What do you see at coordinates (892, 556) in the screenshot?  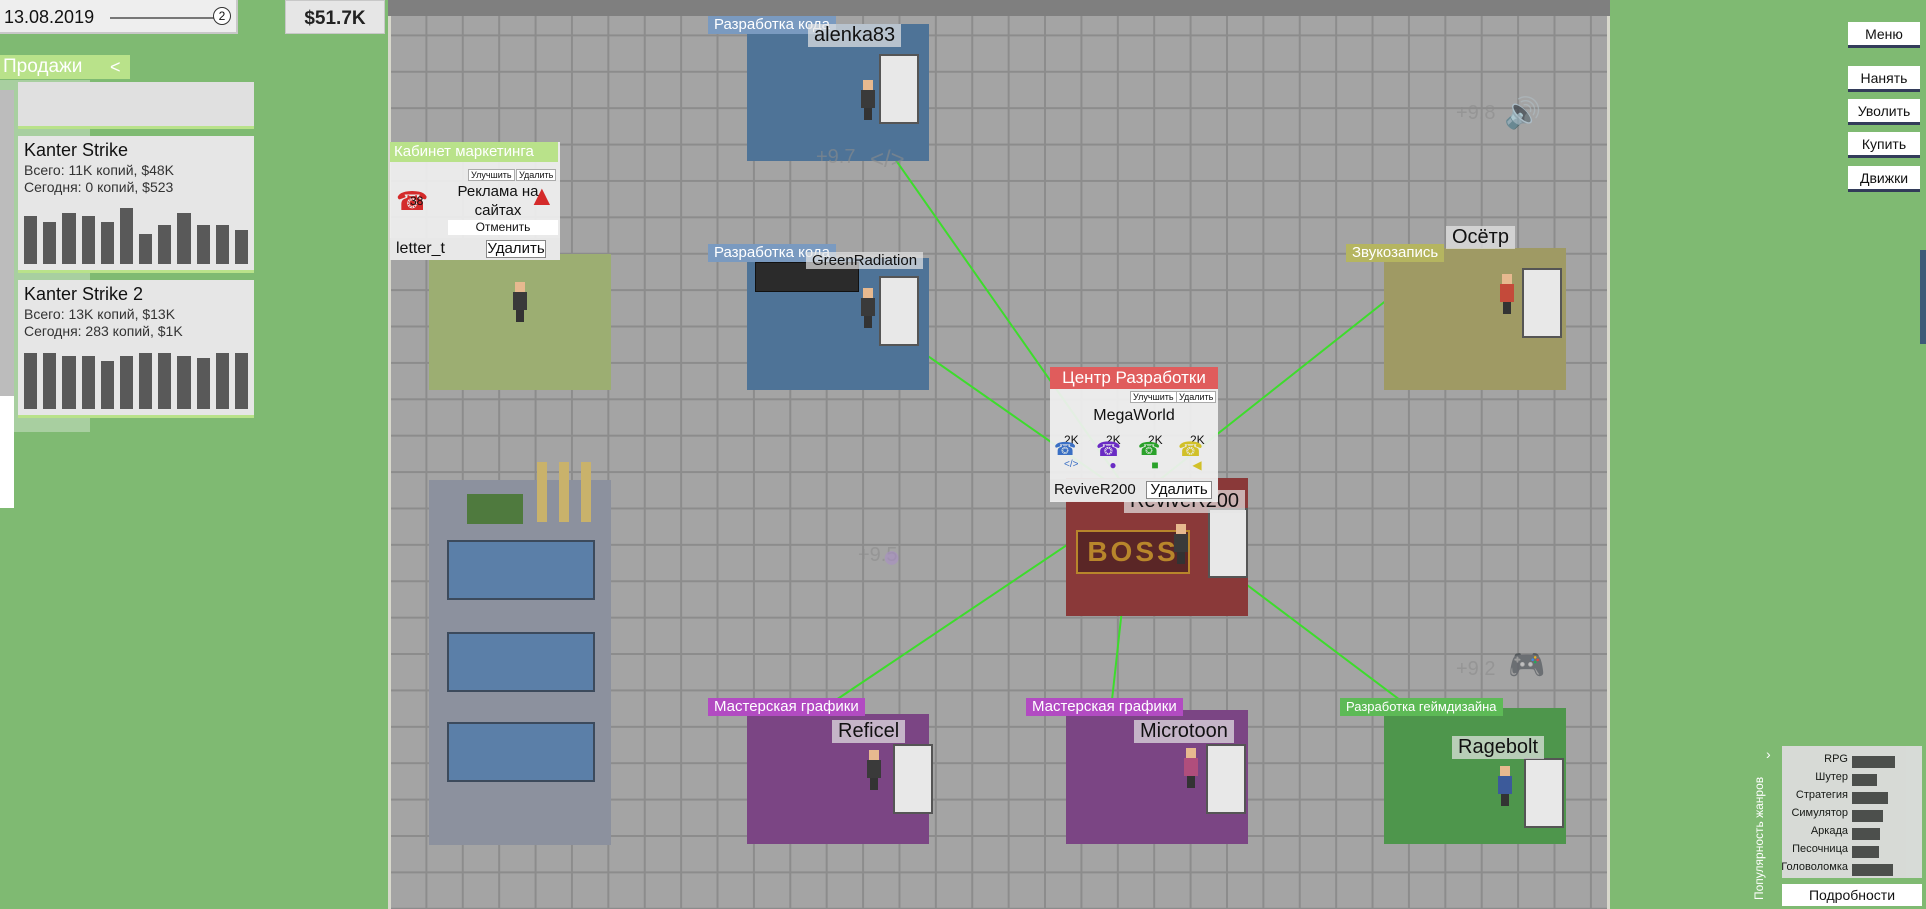 I see `palette-icon: ●` at bounding box center [892, 556].